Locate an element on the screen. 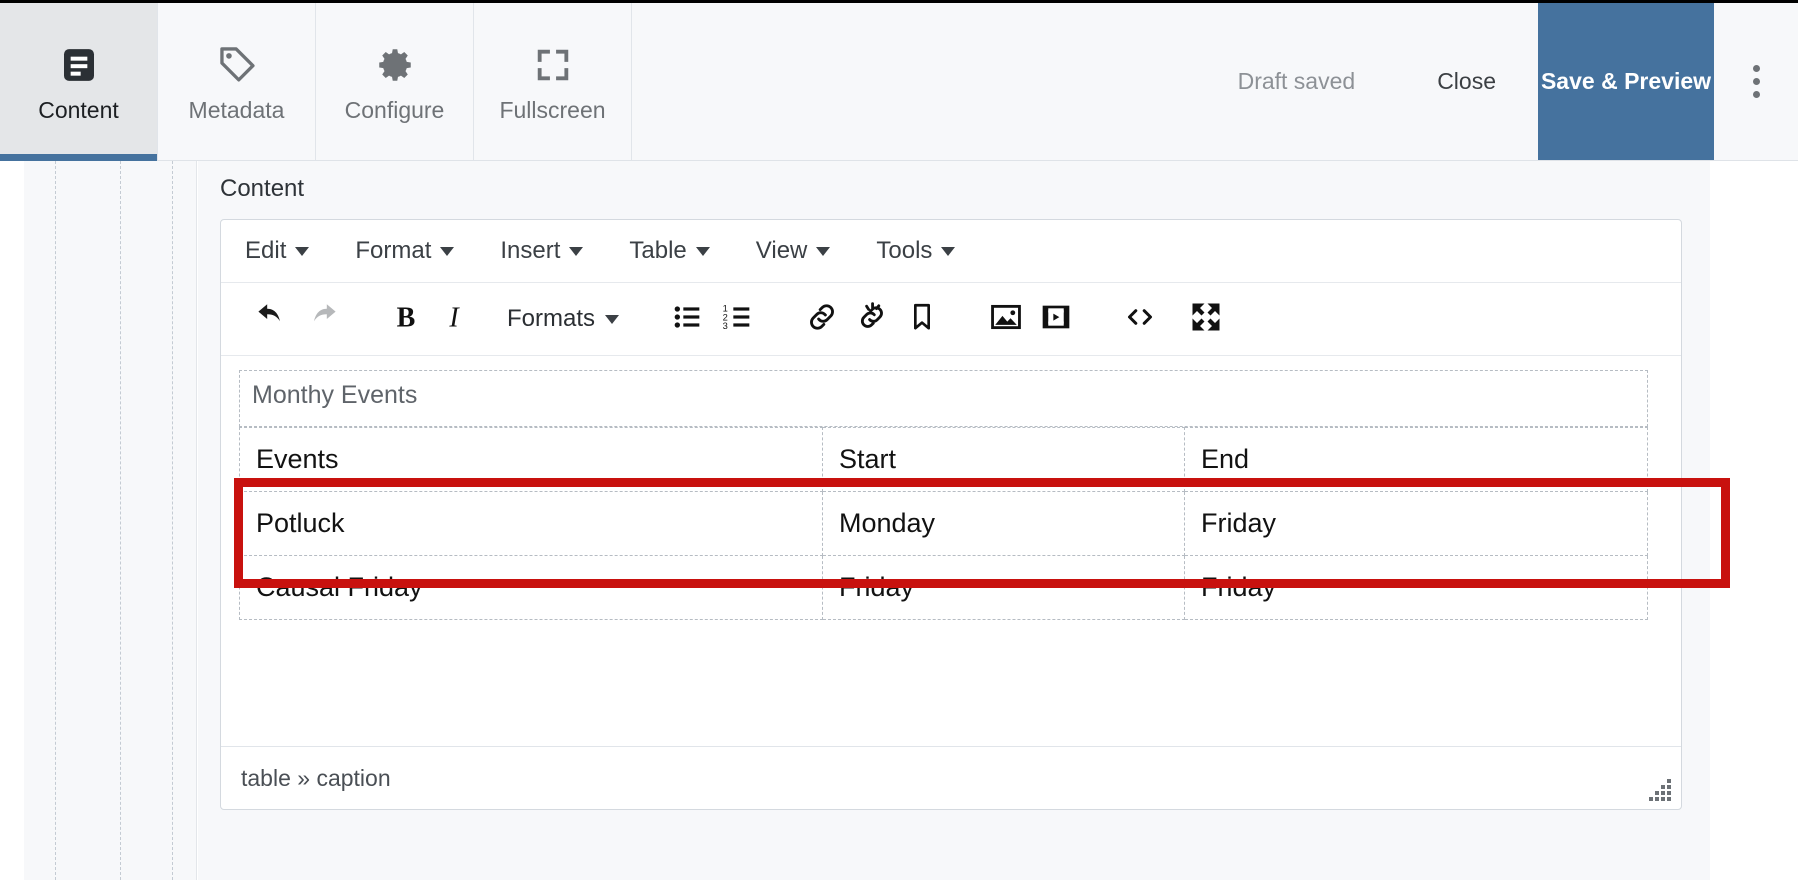 The width and height of the screenshot is (1798, 880). svg-text: B is located at coordinates (406, 317).